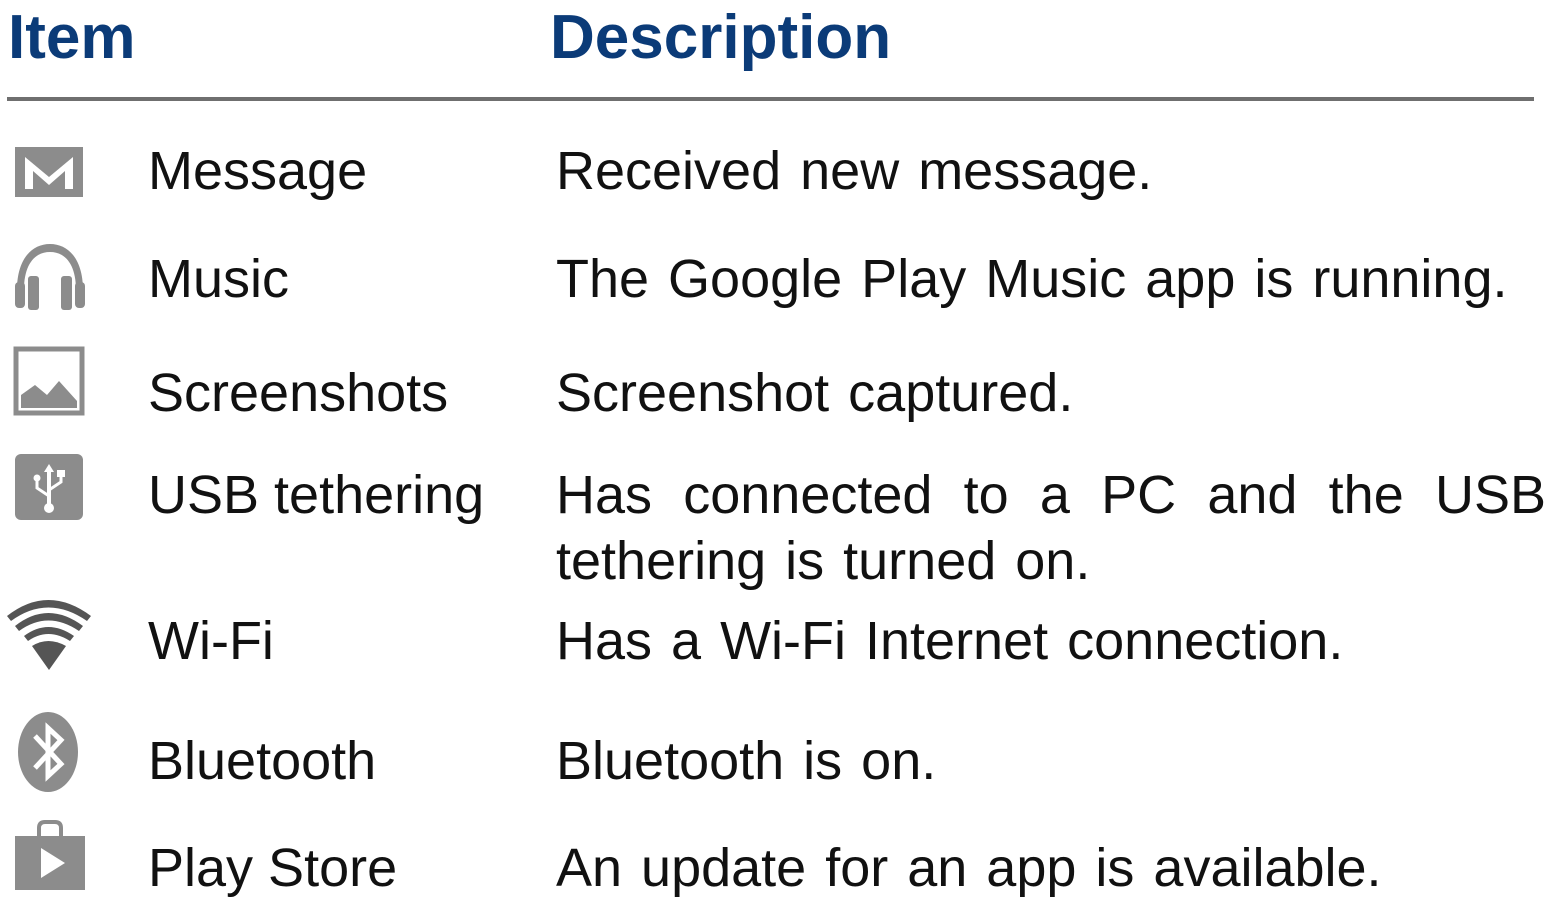 The height and width of the screenshot is (908, 1559). Describe the element at coordinates (262, 761) in the screenshot. I see `item-label: Bluetooth` at that location.